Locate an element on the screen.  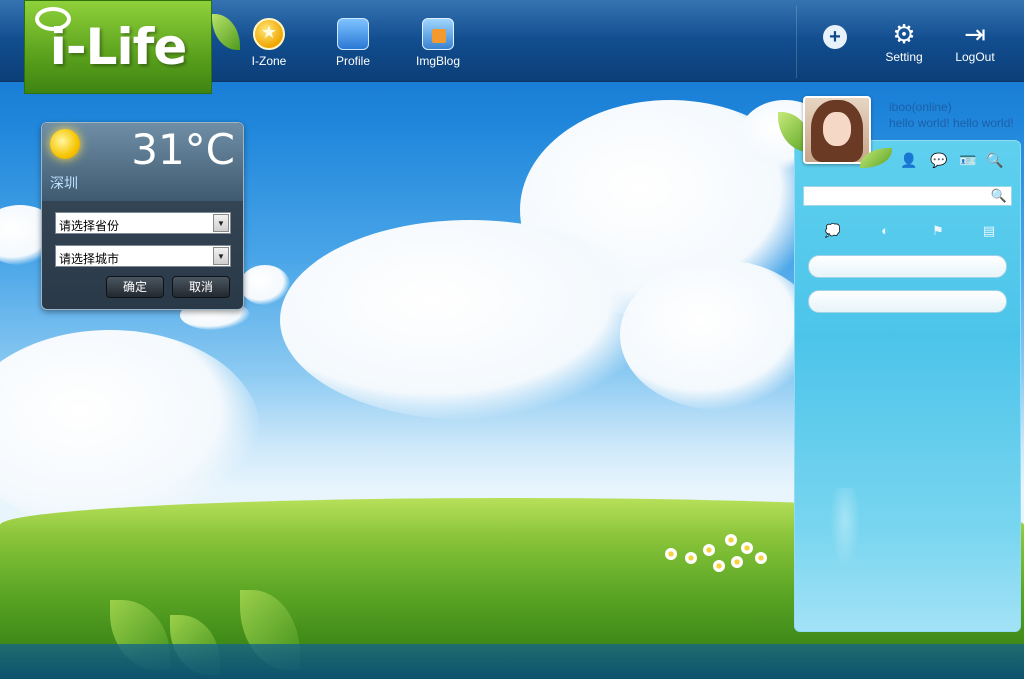
logout-label: LogOut is located at coordinates (975, 57).